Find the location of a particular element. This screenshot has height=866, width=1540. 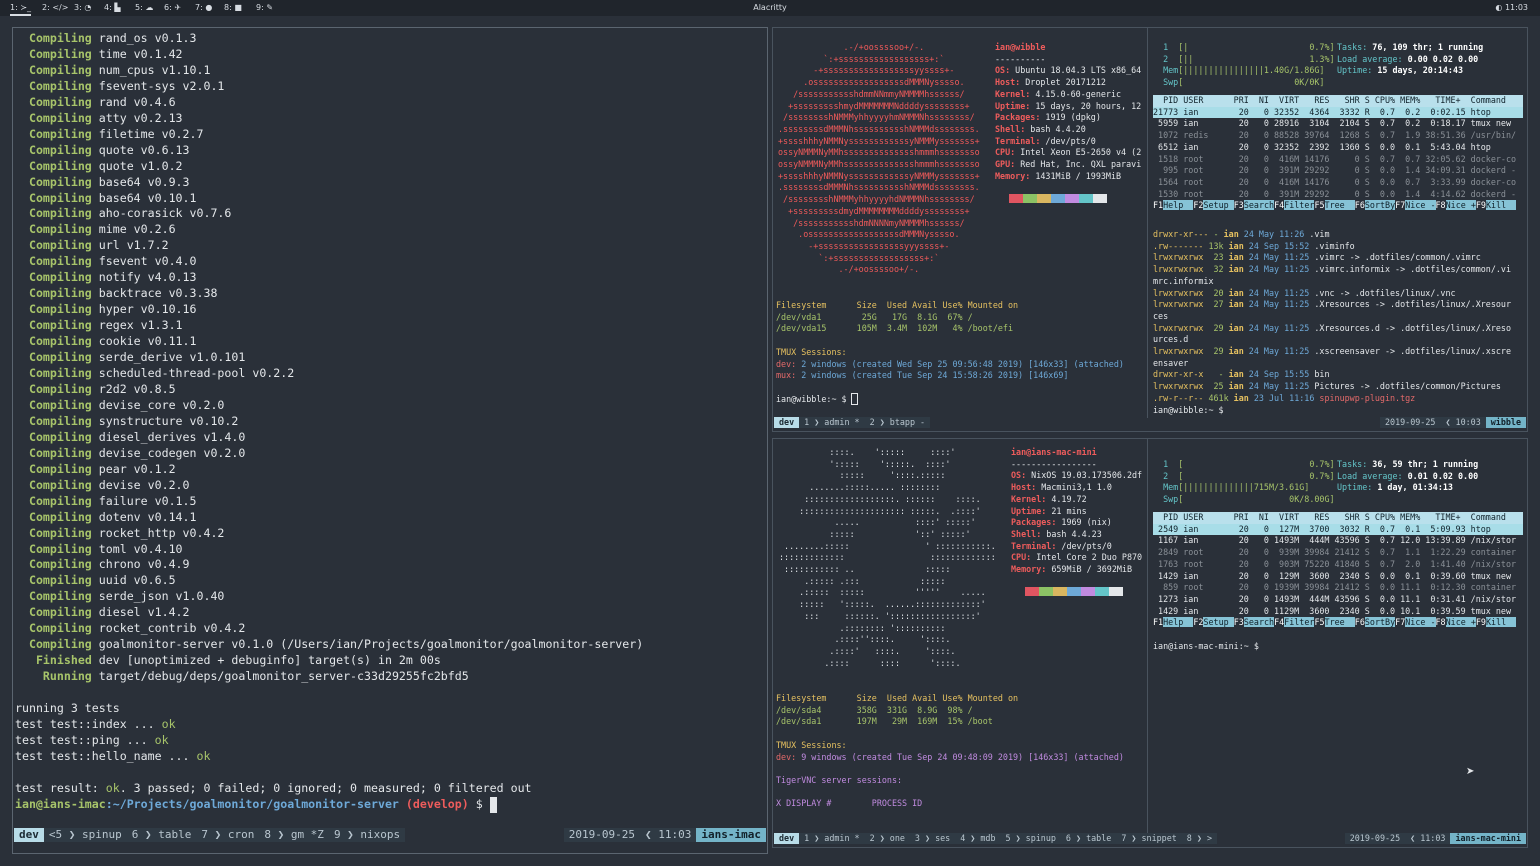

tmux-window: 2 ❯ btapp - is located at coordinates (897, 422).